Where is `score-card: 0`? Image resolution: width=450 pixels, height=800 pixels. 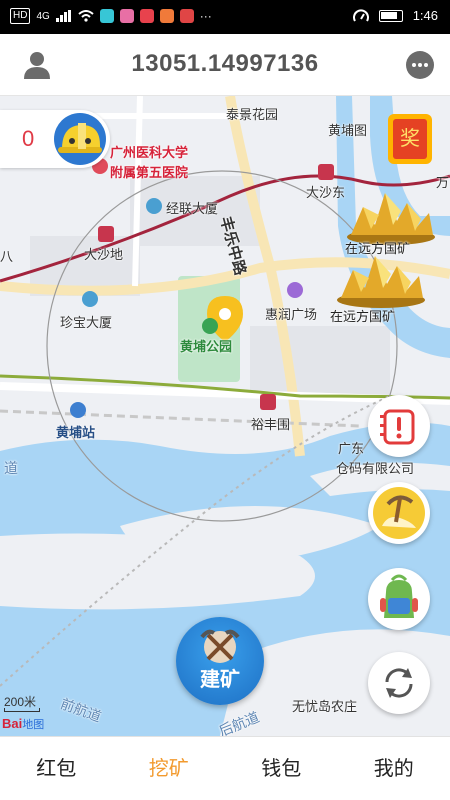
score-card: 0 is located at coordinates (55, 139).